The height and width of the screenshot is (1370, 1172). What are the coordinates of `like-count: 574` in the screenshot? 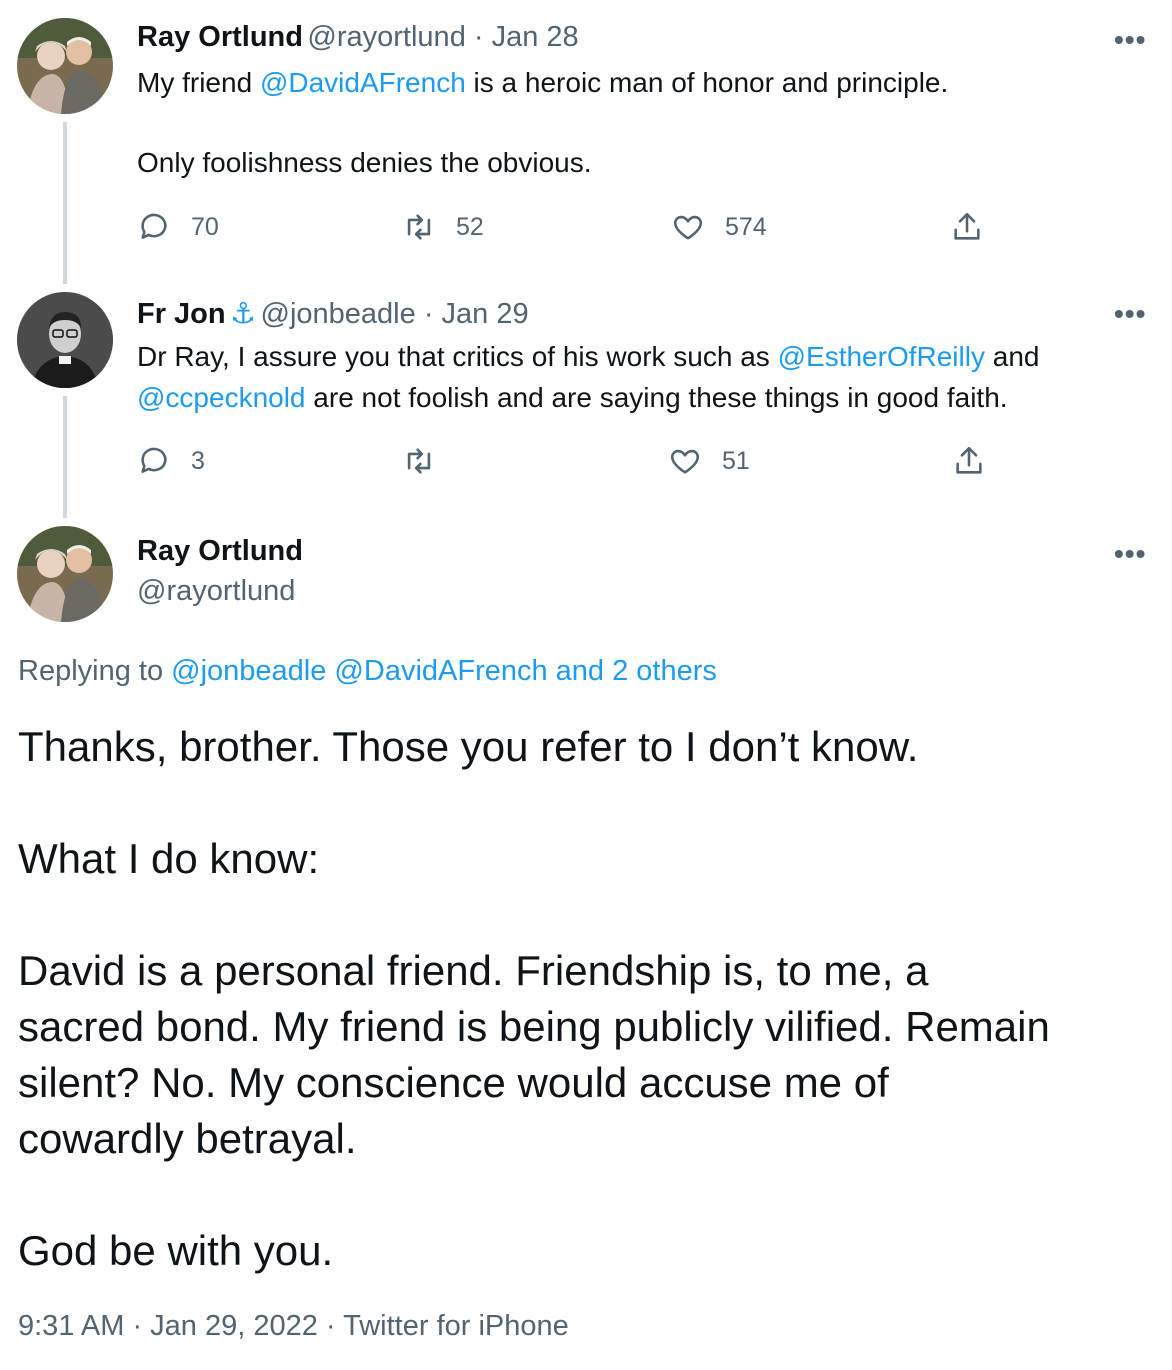 It's located at (746, 226).